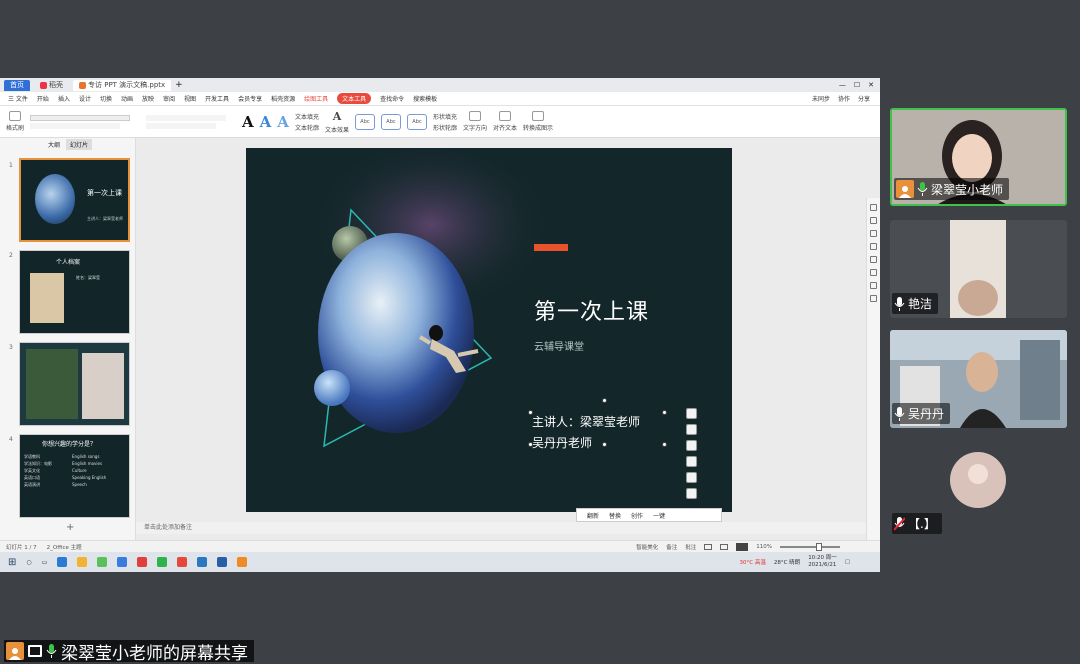 This screenshot has width=1080, height=664. Describe the element at coordinates (70, 527) in the screenshot. I see `add-slide-button: +` at that location.